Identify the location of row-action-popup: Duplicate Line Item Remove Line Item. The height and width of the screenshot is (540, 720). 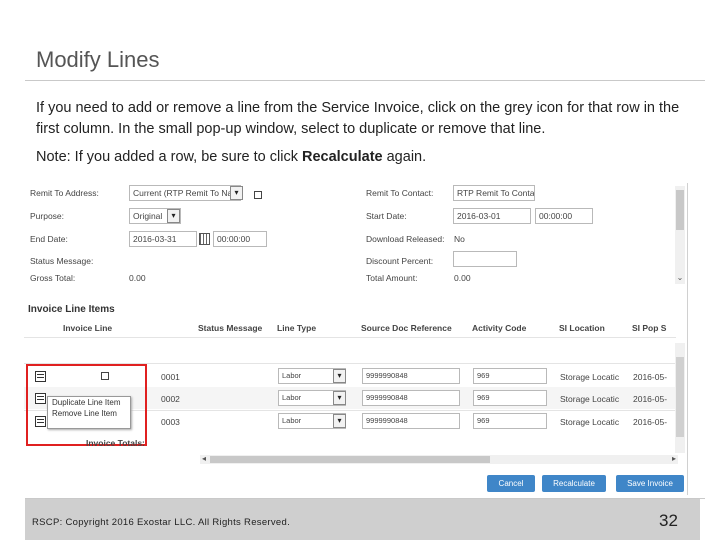
(89, 412).